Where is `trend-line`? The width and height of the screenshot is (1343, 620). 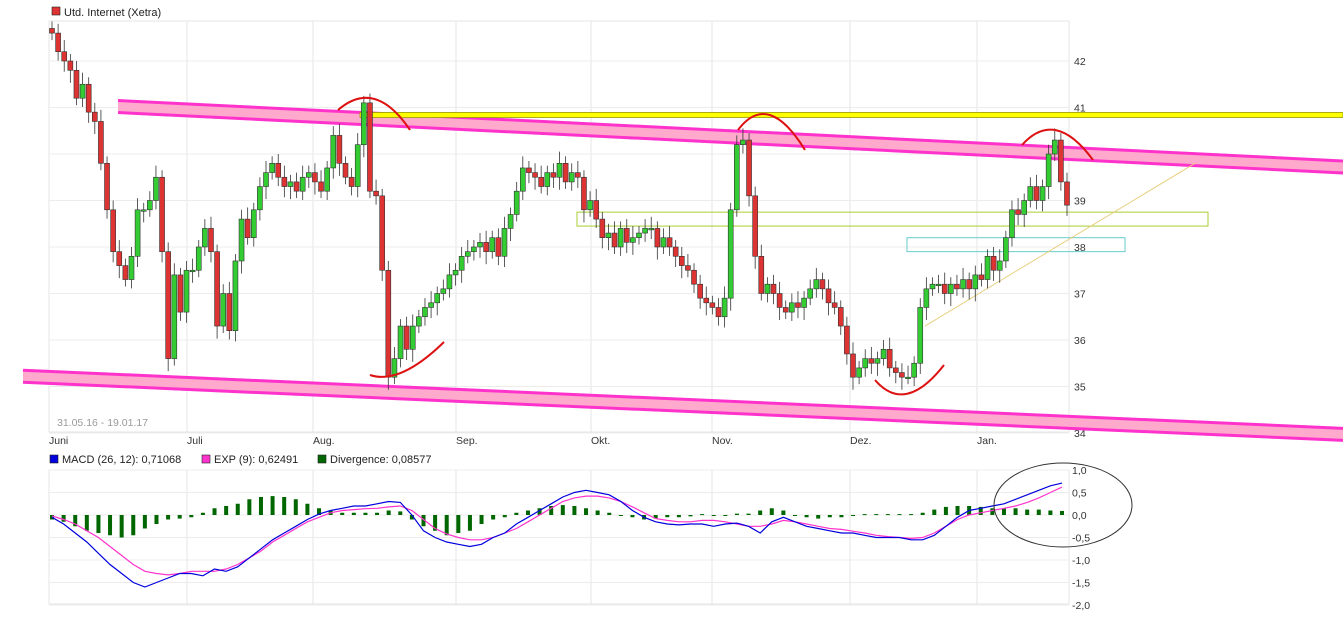 trend-line is located at coordinates (1060, 244).